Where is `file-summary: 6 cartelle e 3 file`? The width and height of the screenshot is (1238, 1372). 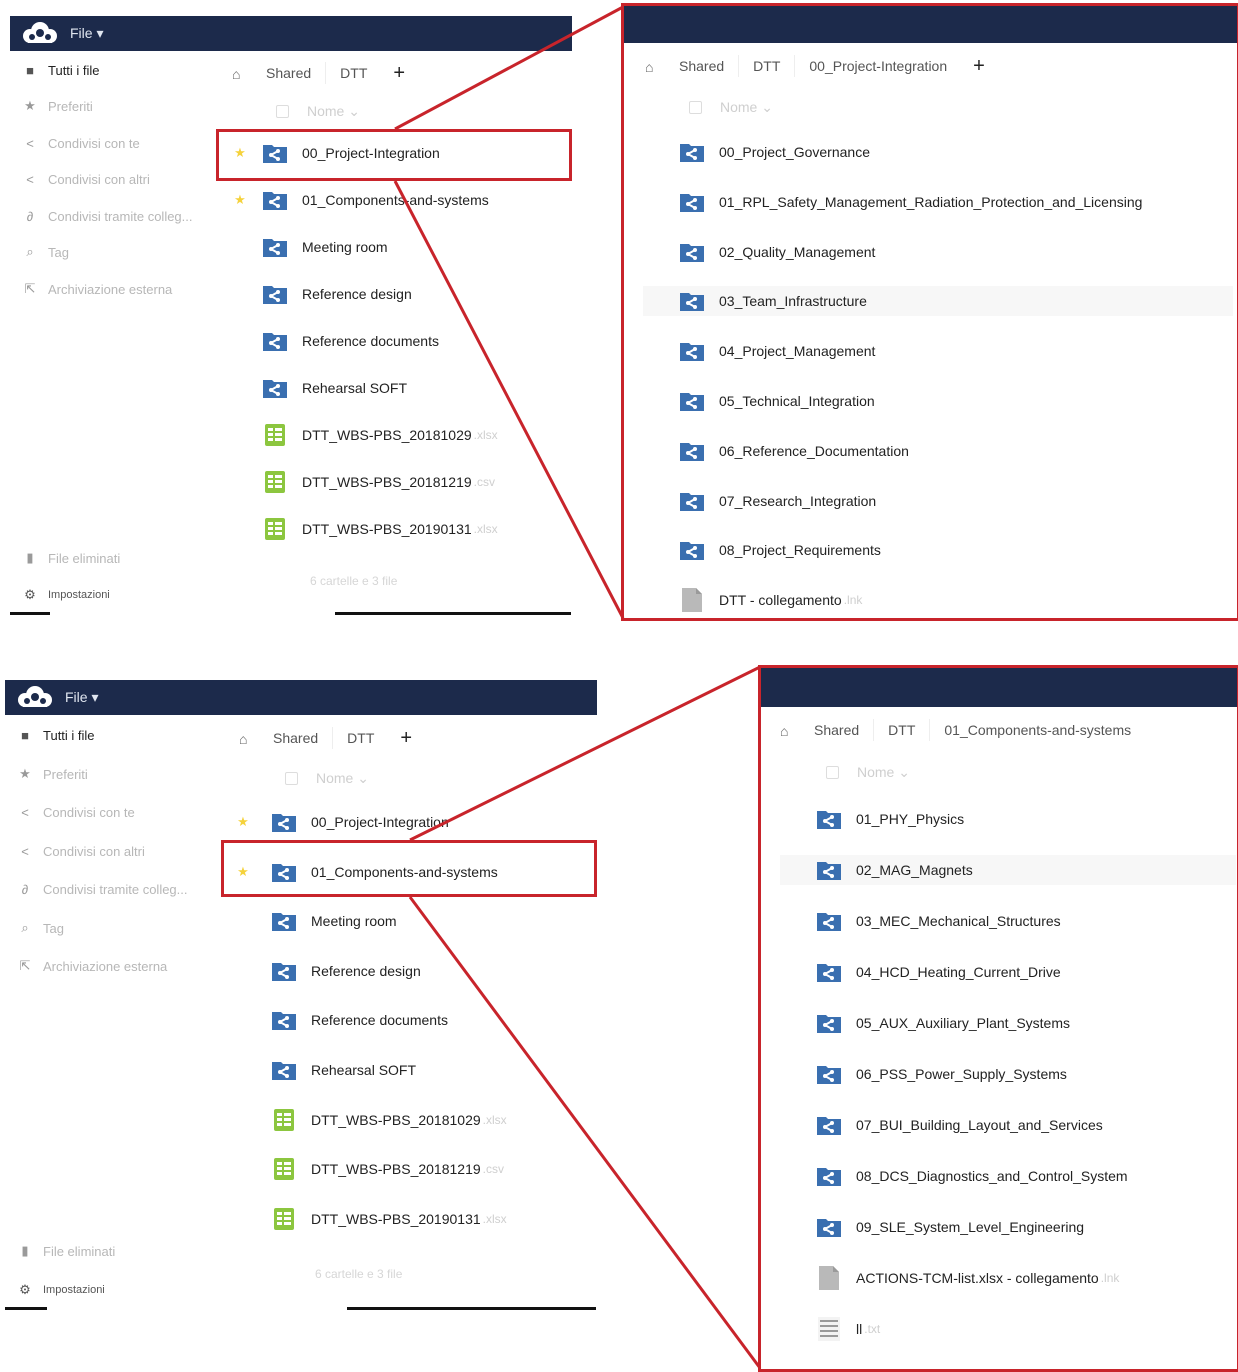
file-summary: 6 cartelle e 3 file is located at coordinates (354, 581).